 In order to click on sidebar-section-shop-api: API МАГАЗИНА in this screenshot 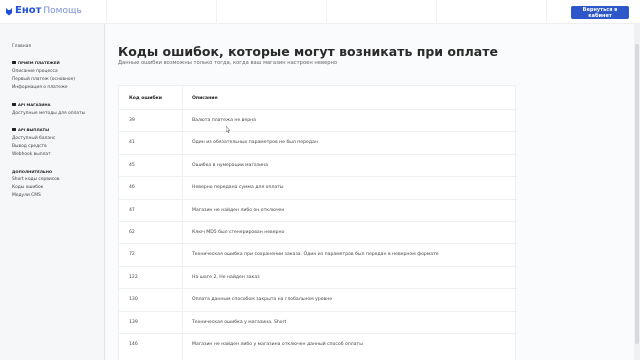, I will do `click(31, 104)`.